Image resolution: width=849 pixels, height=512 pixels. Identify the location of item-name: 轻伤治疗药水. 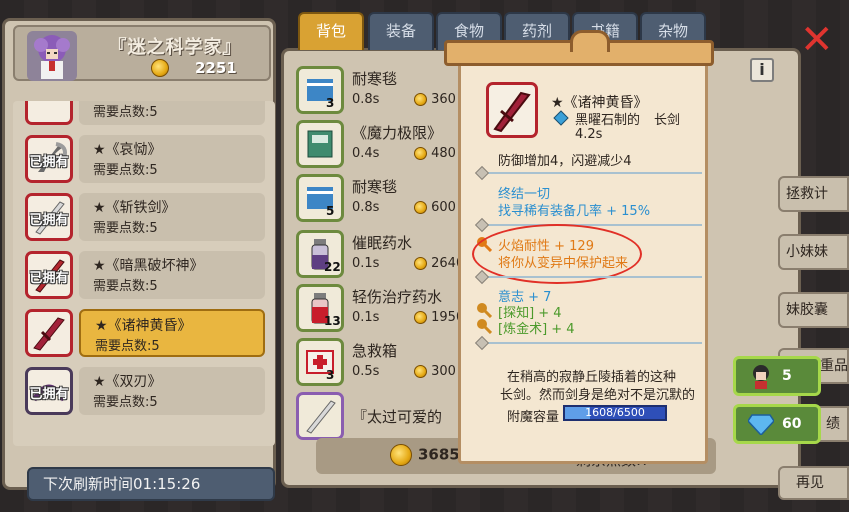
(397, 297).